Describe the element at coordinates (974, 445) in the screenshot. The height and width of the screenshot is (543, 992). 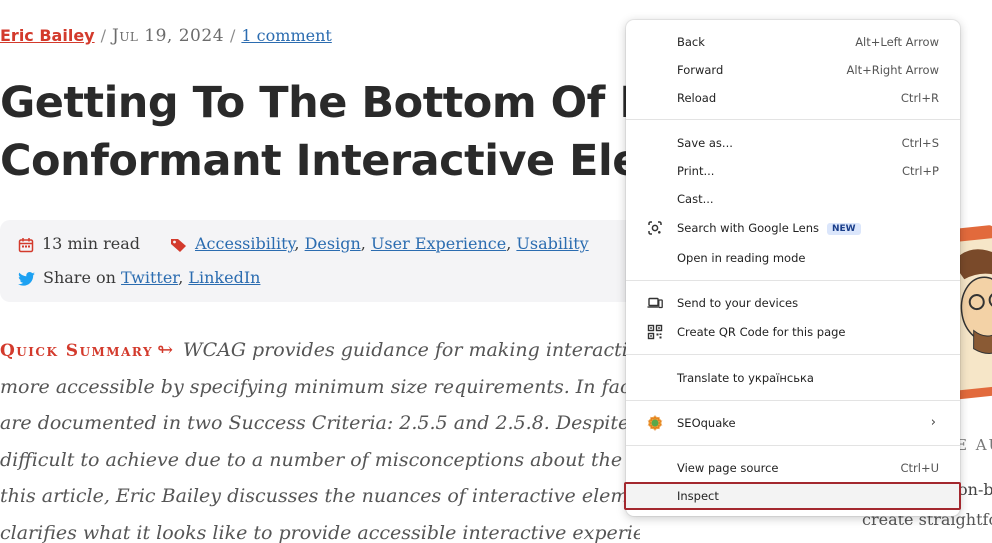
I see `sidebar-heading: E AU` at that location.